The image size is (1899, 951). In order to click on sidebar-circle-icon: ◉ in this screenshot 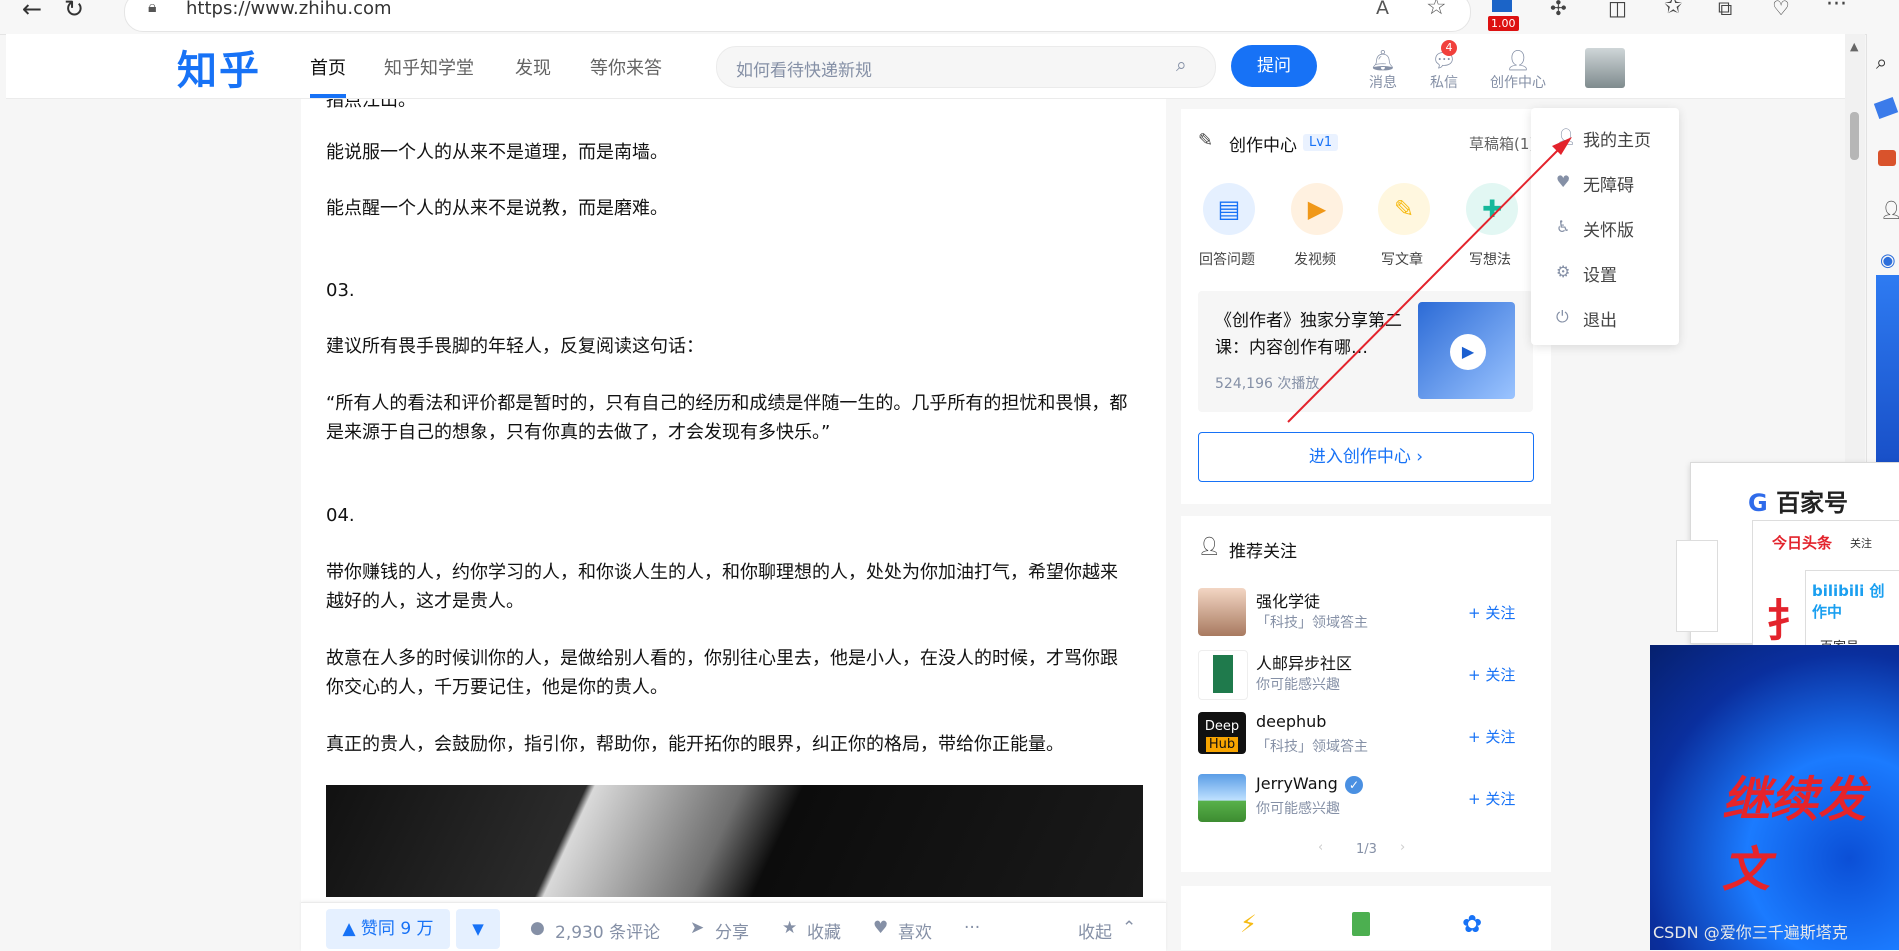, I will do `click(1888, 260)`.